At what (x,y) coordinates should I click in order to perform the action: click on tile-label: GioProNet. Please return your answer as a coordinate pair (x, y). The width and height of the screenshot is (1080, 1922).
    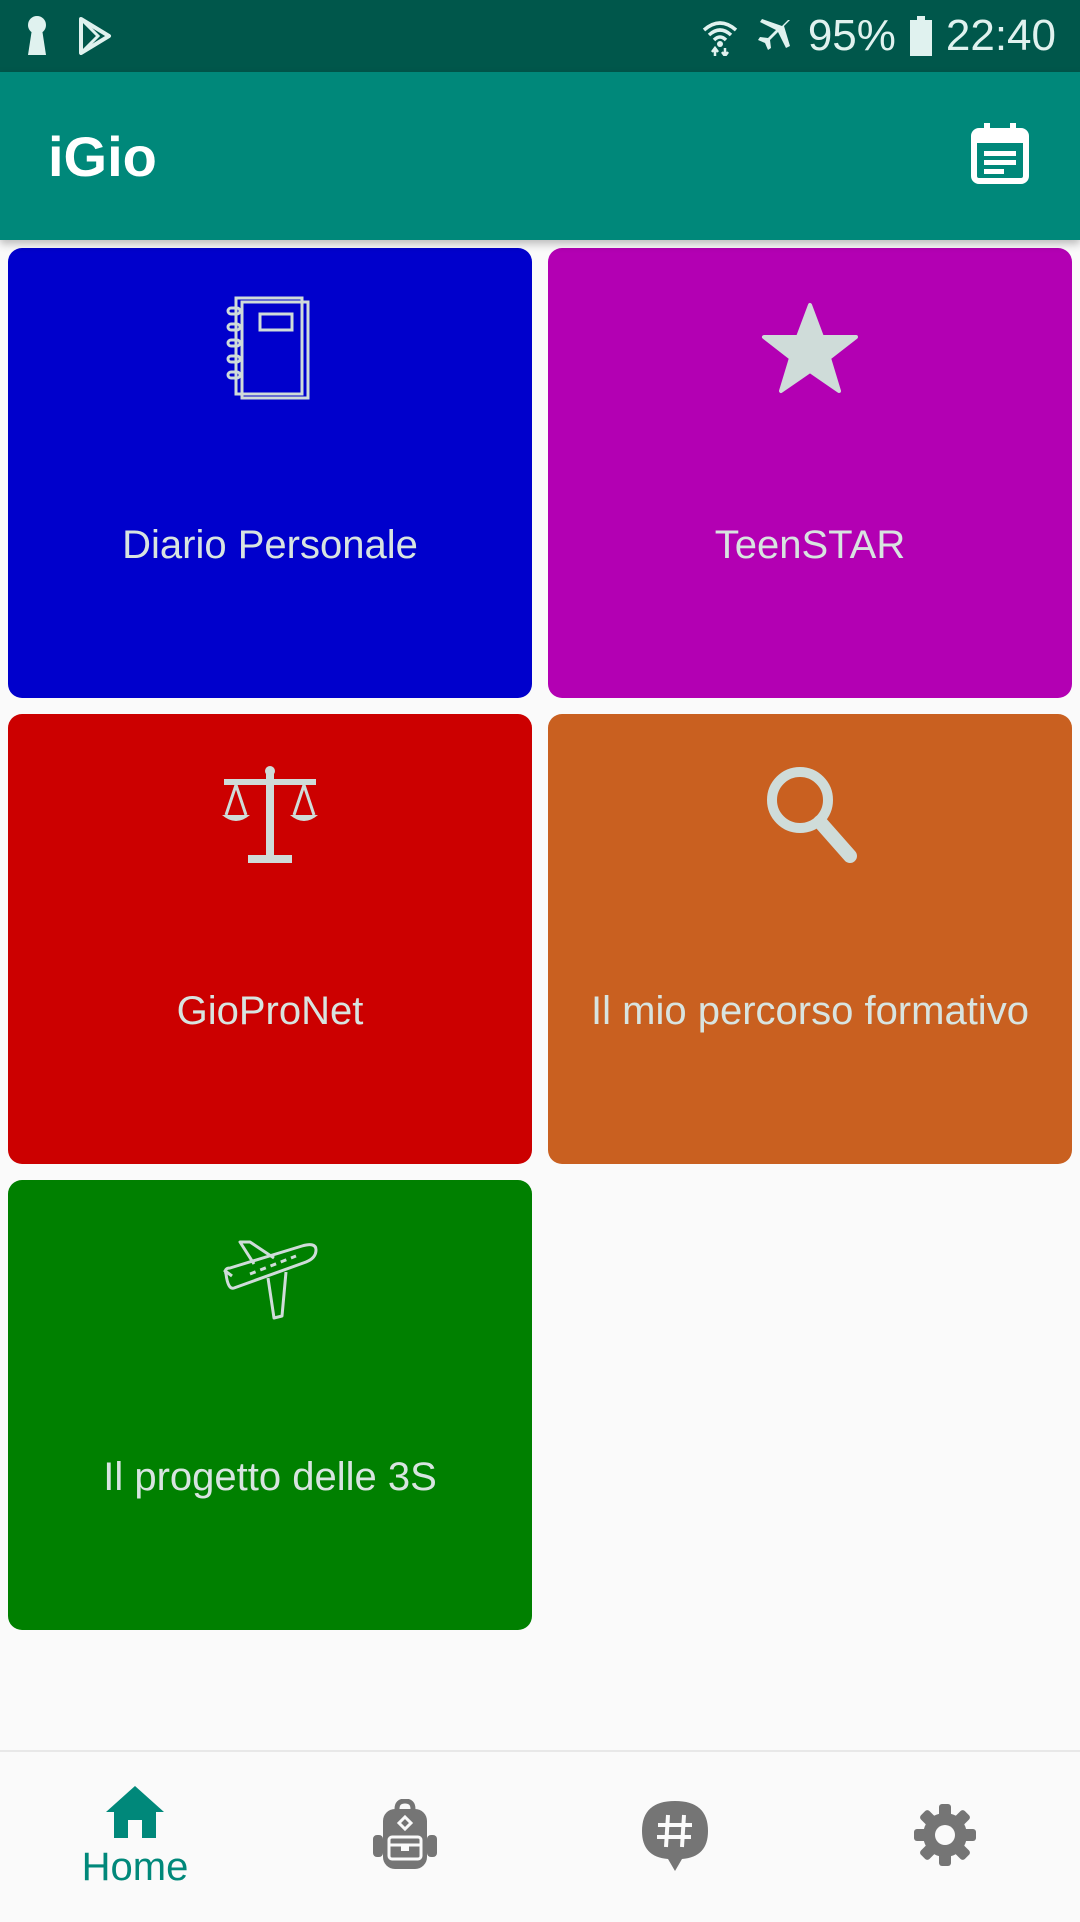
    Looking at the image, I should click on (270, 1011).